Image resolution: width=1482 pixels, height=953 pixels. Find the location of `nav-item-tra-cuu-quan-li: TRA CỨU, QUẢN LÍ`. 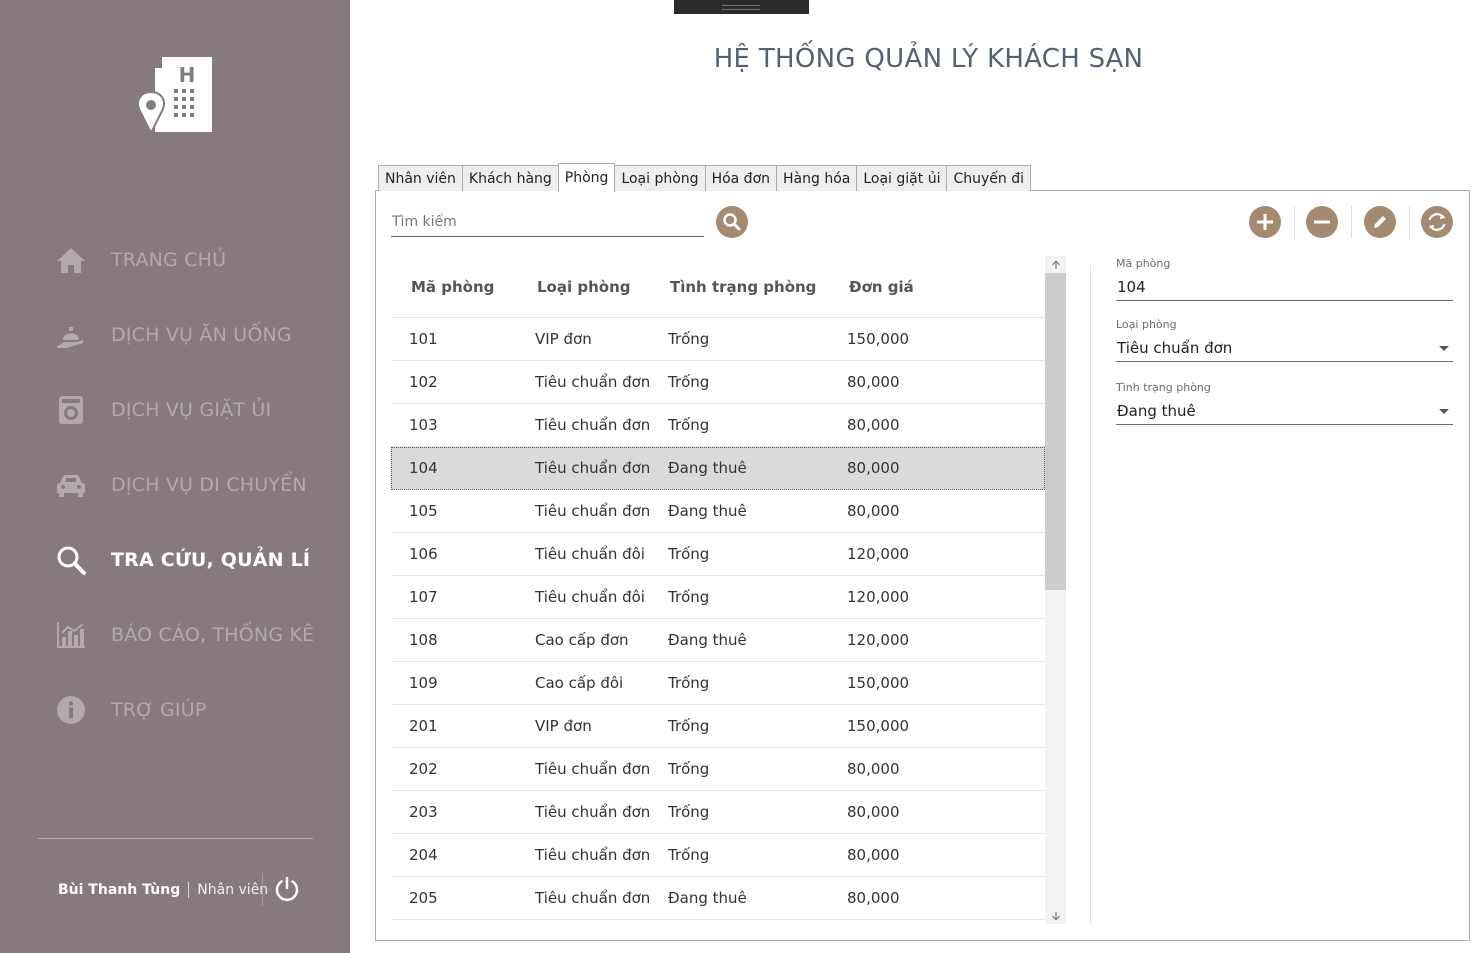

nav-item-tra-cuu-quan-li: TRA CỨU, QUẢN LÍ is located at coordinates (195, 560).